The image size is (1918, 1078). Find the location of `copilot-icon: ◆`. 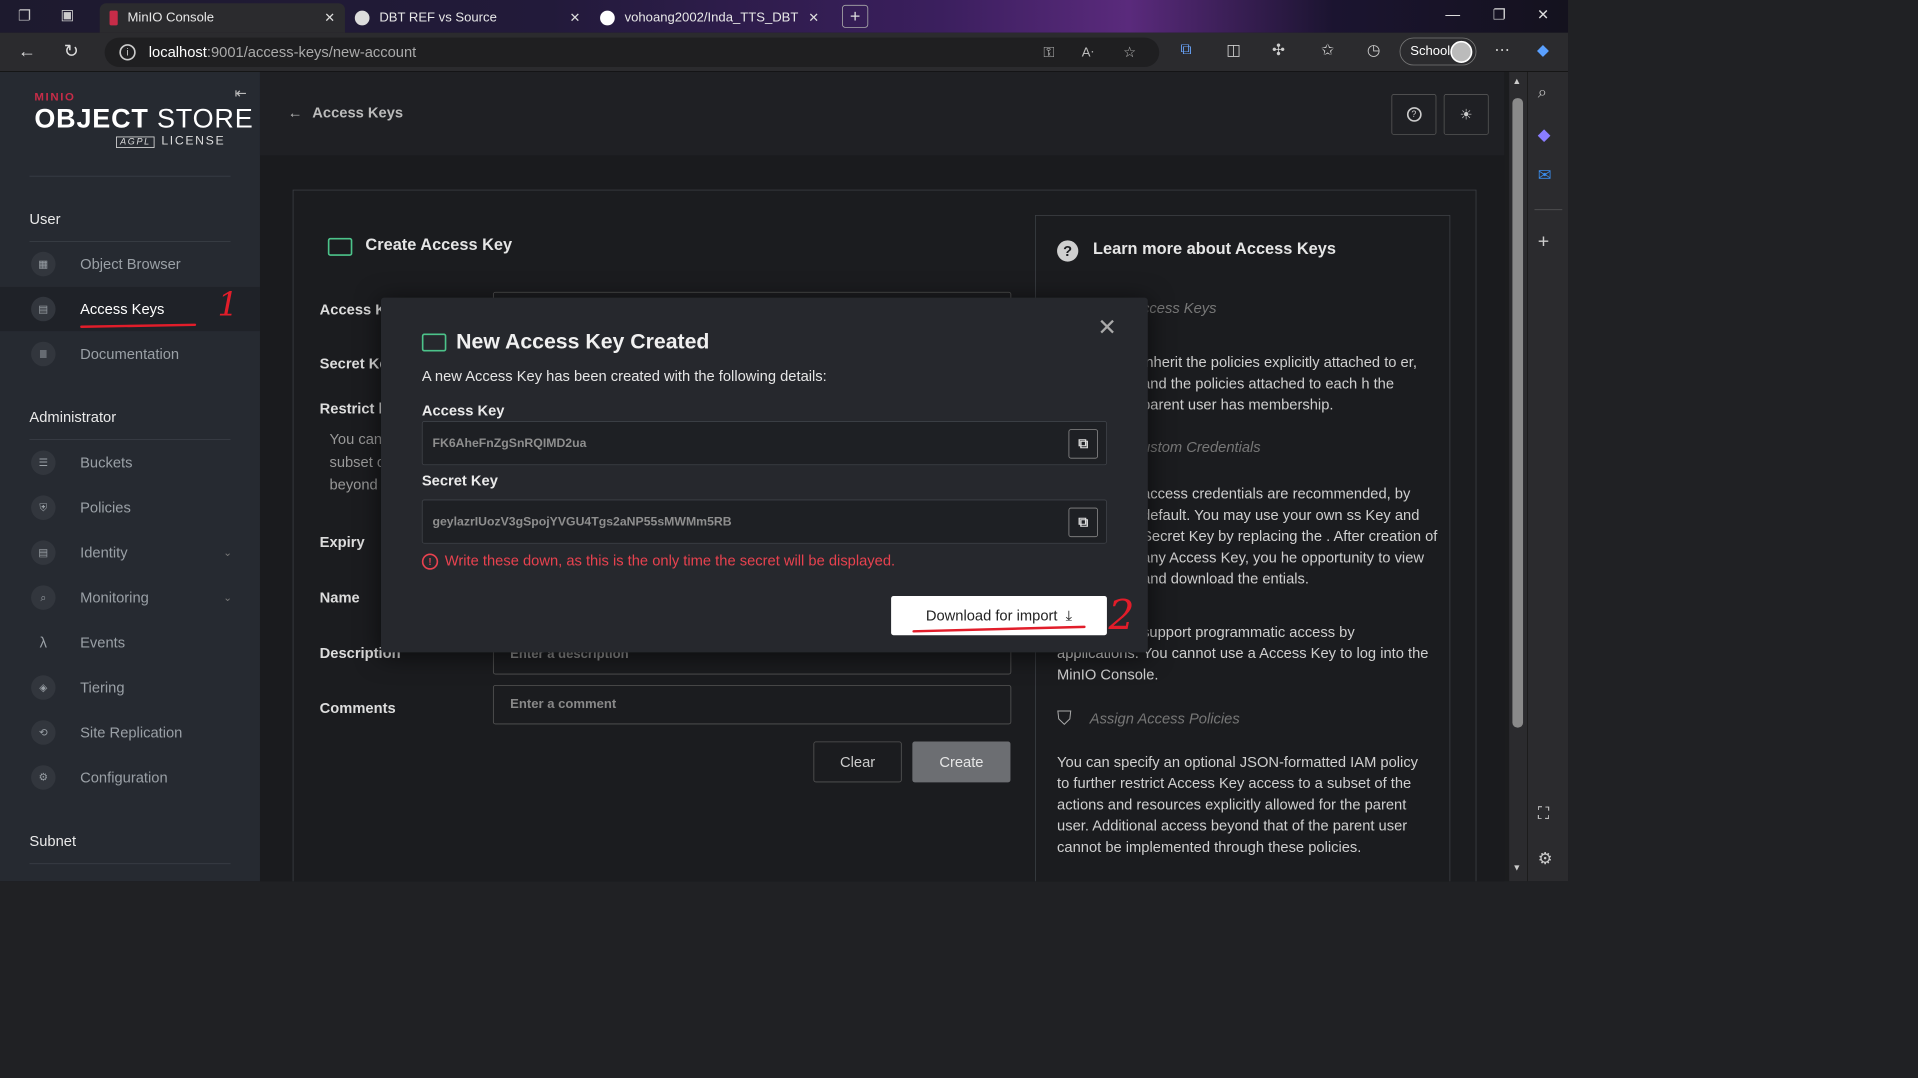

copilot-icon: ◆ is located at coordinates (1543, 50).